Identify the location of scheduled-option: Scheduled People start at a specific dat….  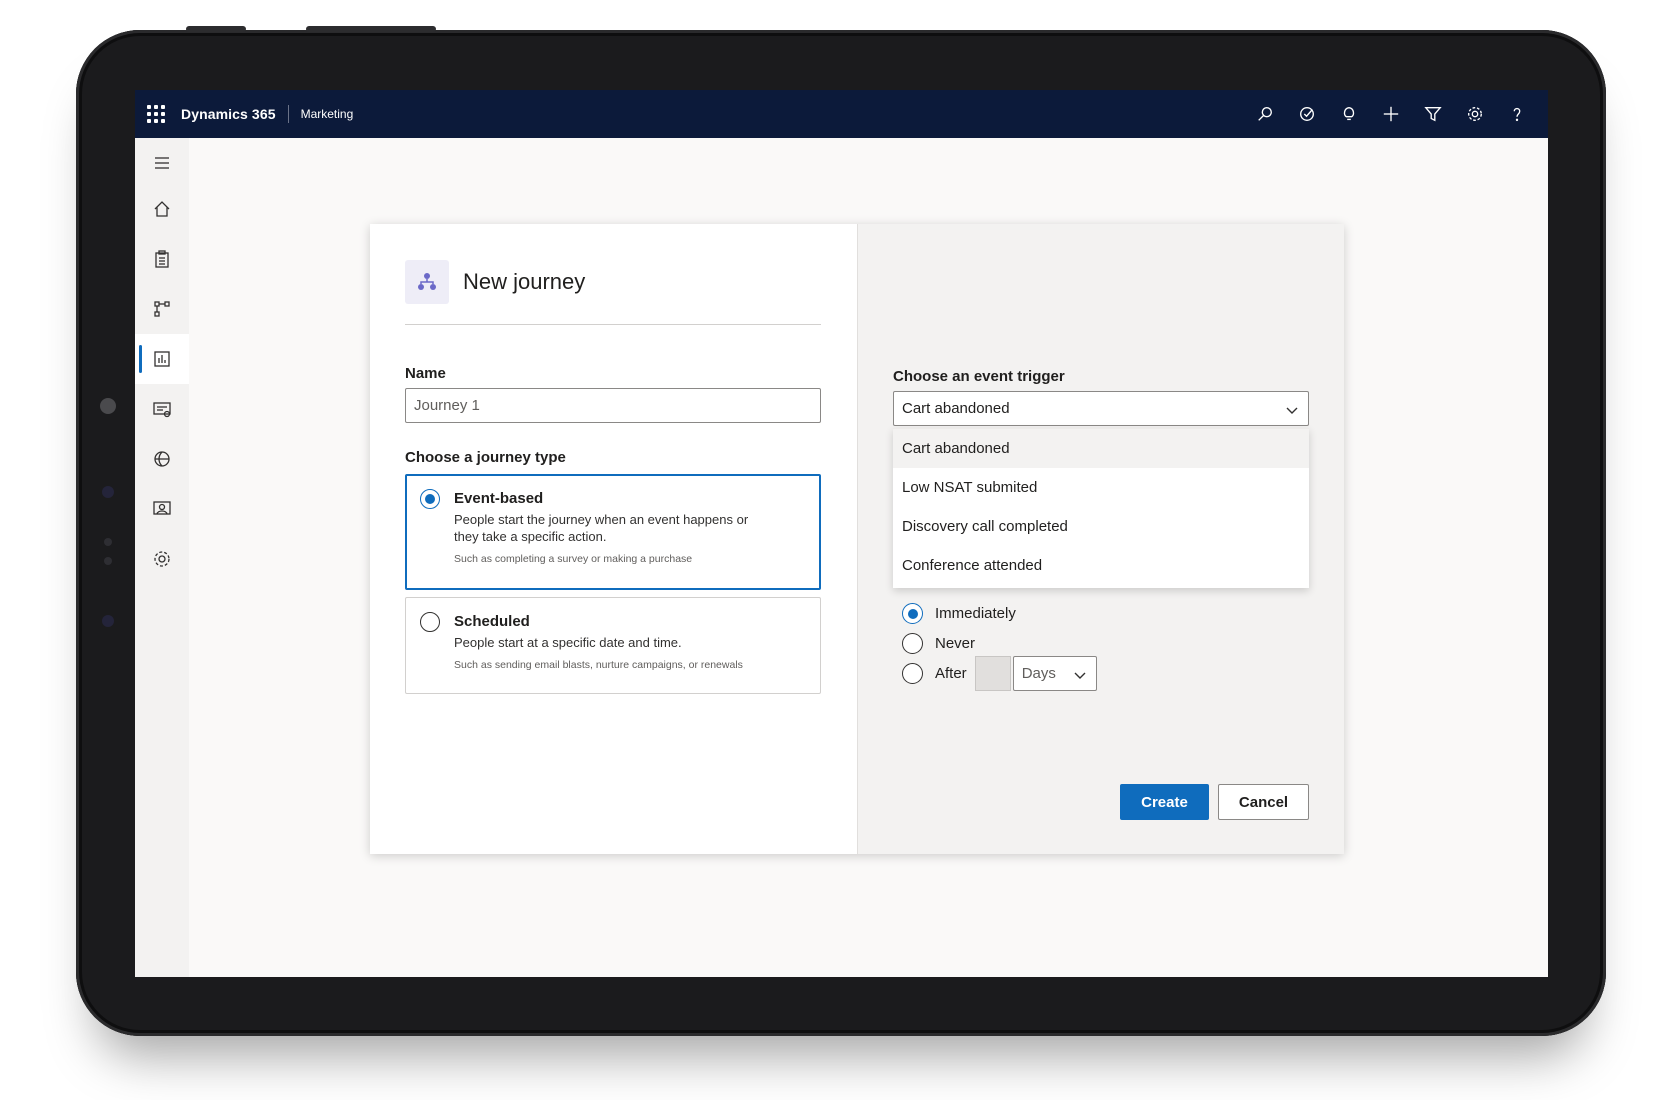
(613, 645).